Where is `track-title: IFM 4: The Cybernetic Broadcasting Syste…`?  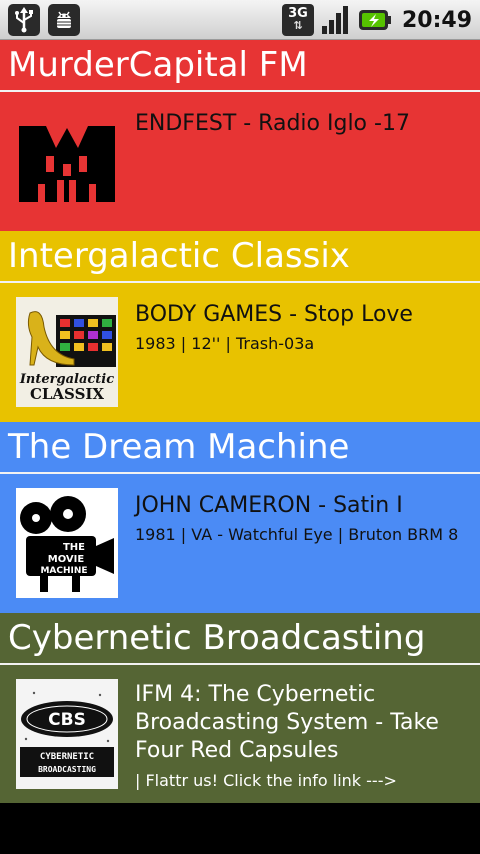 track-title: IFM 4: The Cybernetic Broadcasting Syste… is located at coordinates (287, 722).